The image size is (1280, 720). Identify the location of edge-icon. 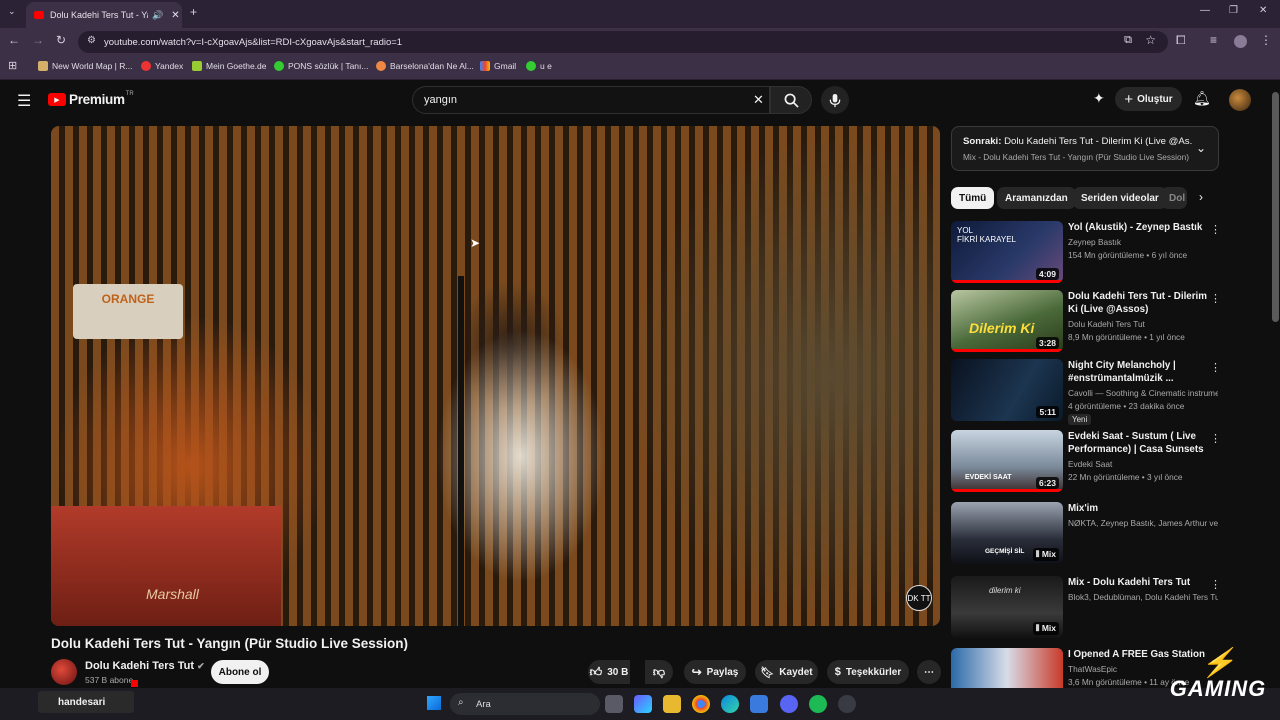
(730, 704).